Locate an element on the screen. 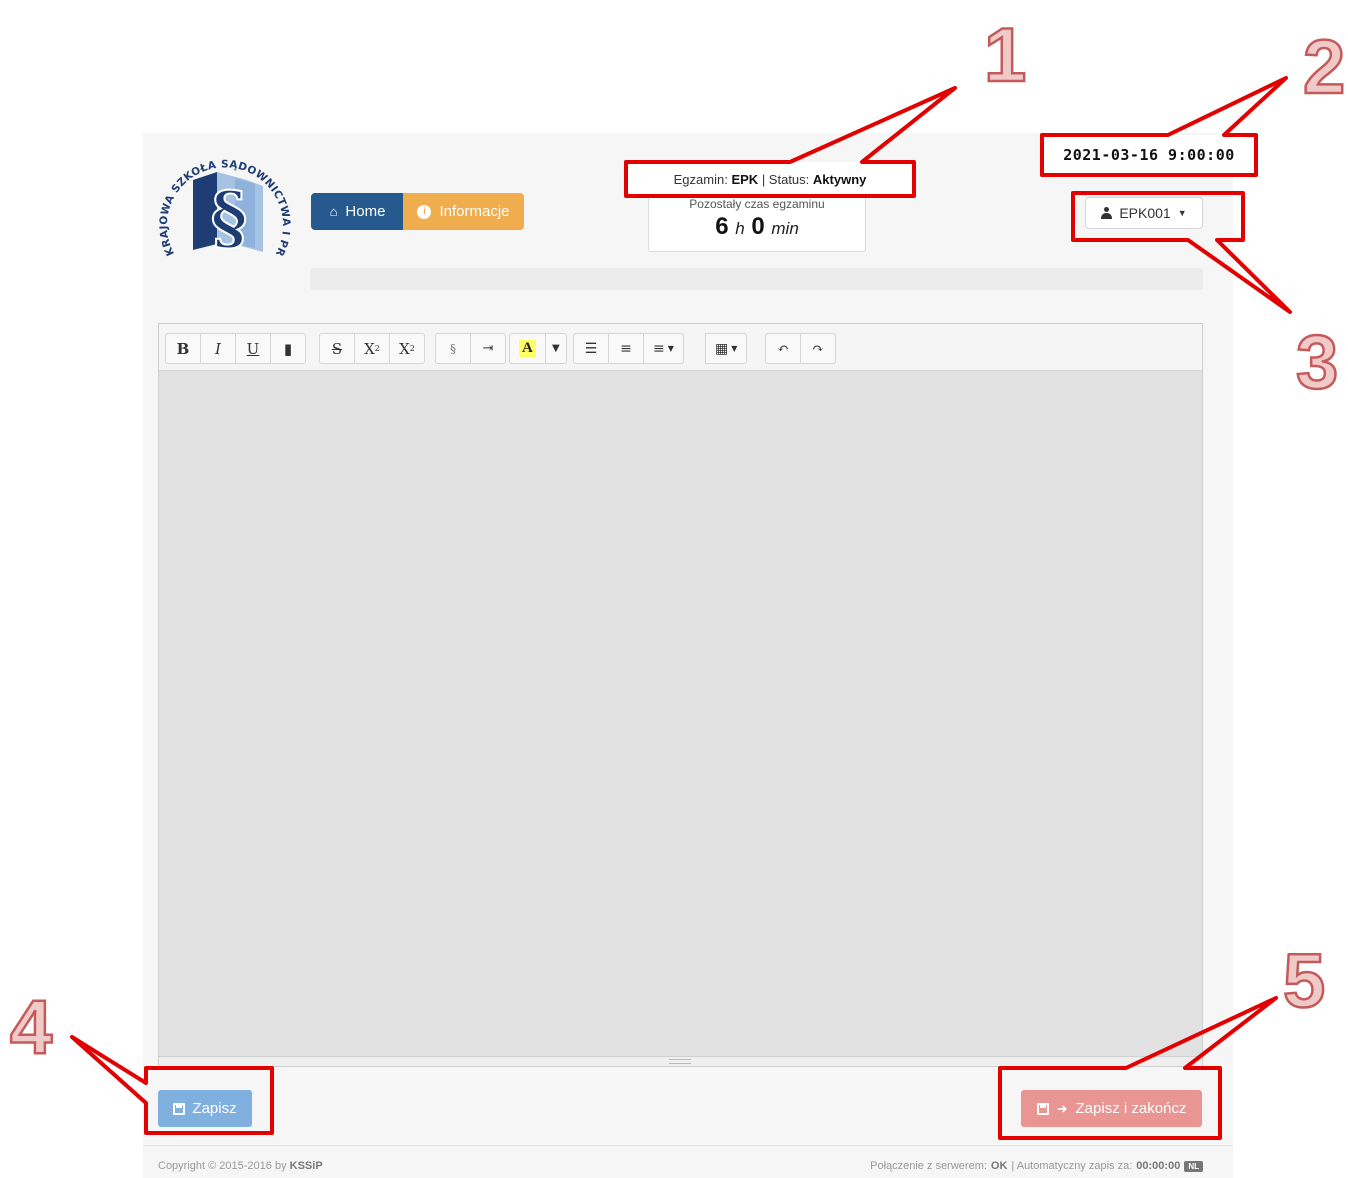  home-icon: ⌂ is located at coordinates (333, 211).